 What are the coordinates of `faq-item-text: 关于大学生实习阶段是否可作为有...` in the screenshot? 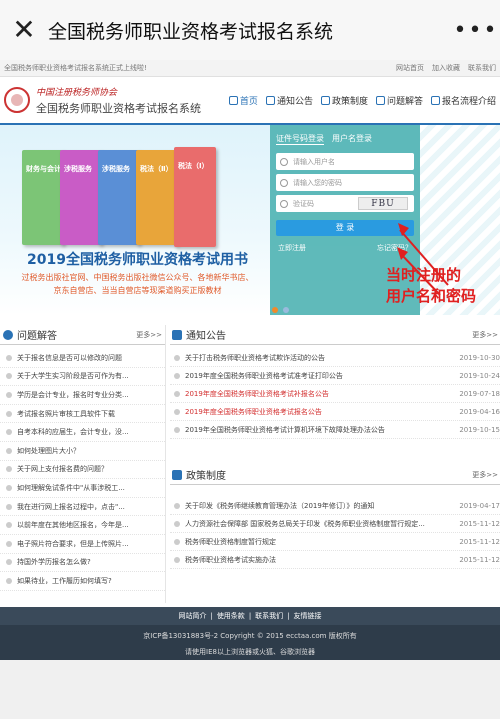 It's located at (73, 376).